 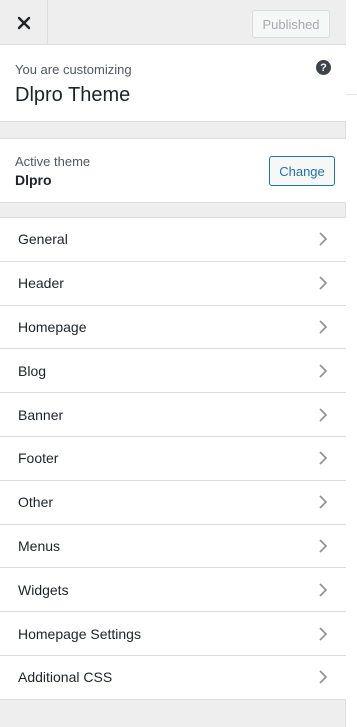 What do you see at coordinates (41, 283) in the screenshot?
I see `section-label: Header` at bounding box center [41, 283].